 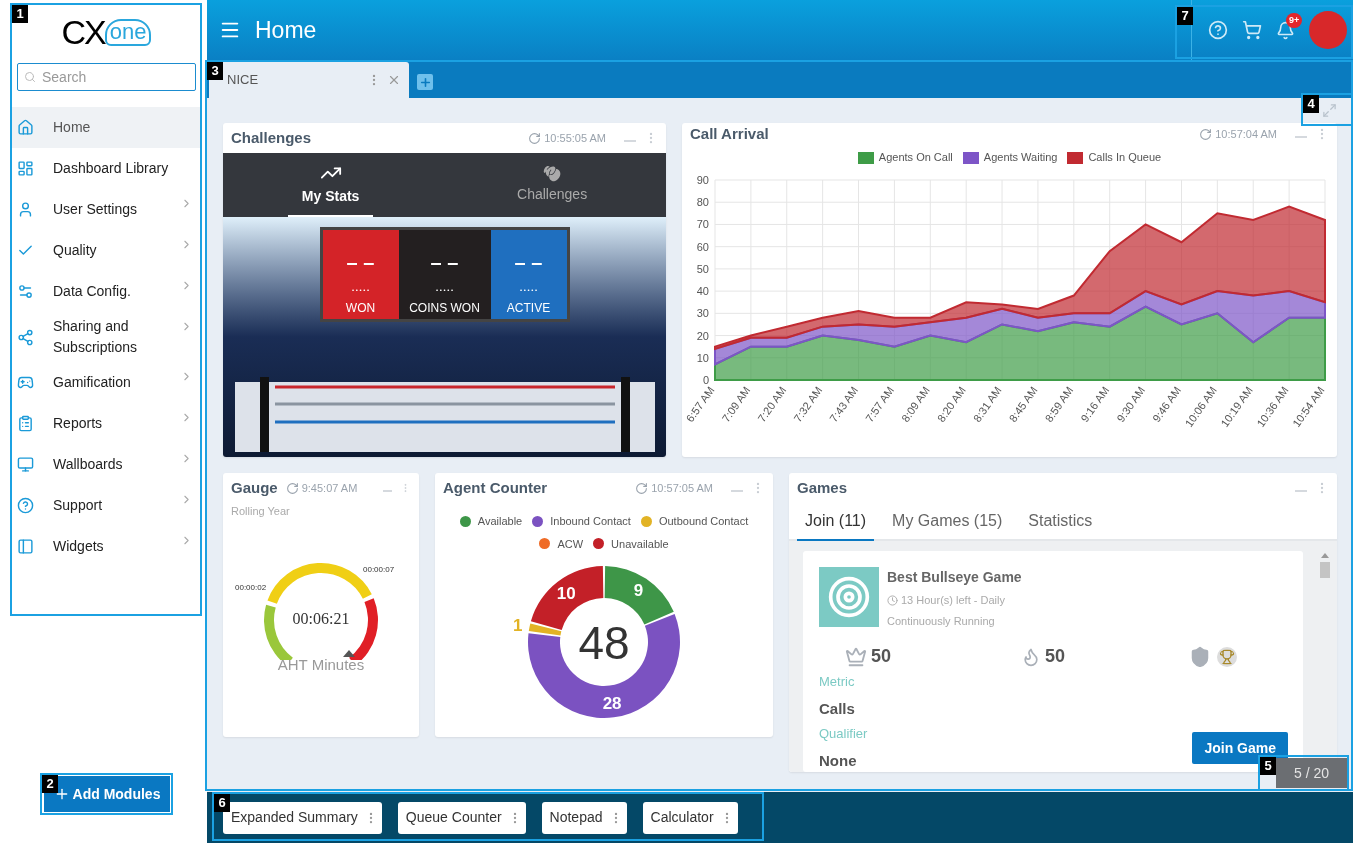 What do you see at coordinates (1185, 16) in the screenshot?
I see `callout-number: 7` at bounding box center [1185, 16].